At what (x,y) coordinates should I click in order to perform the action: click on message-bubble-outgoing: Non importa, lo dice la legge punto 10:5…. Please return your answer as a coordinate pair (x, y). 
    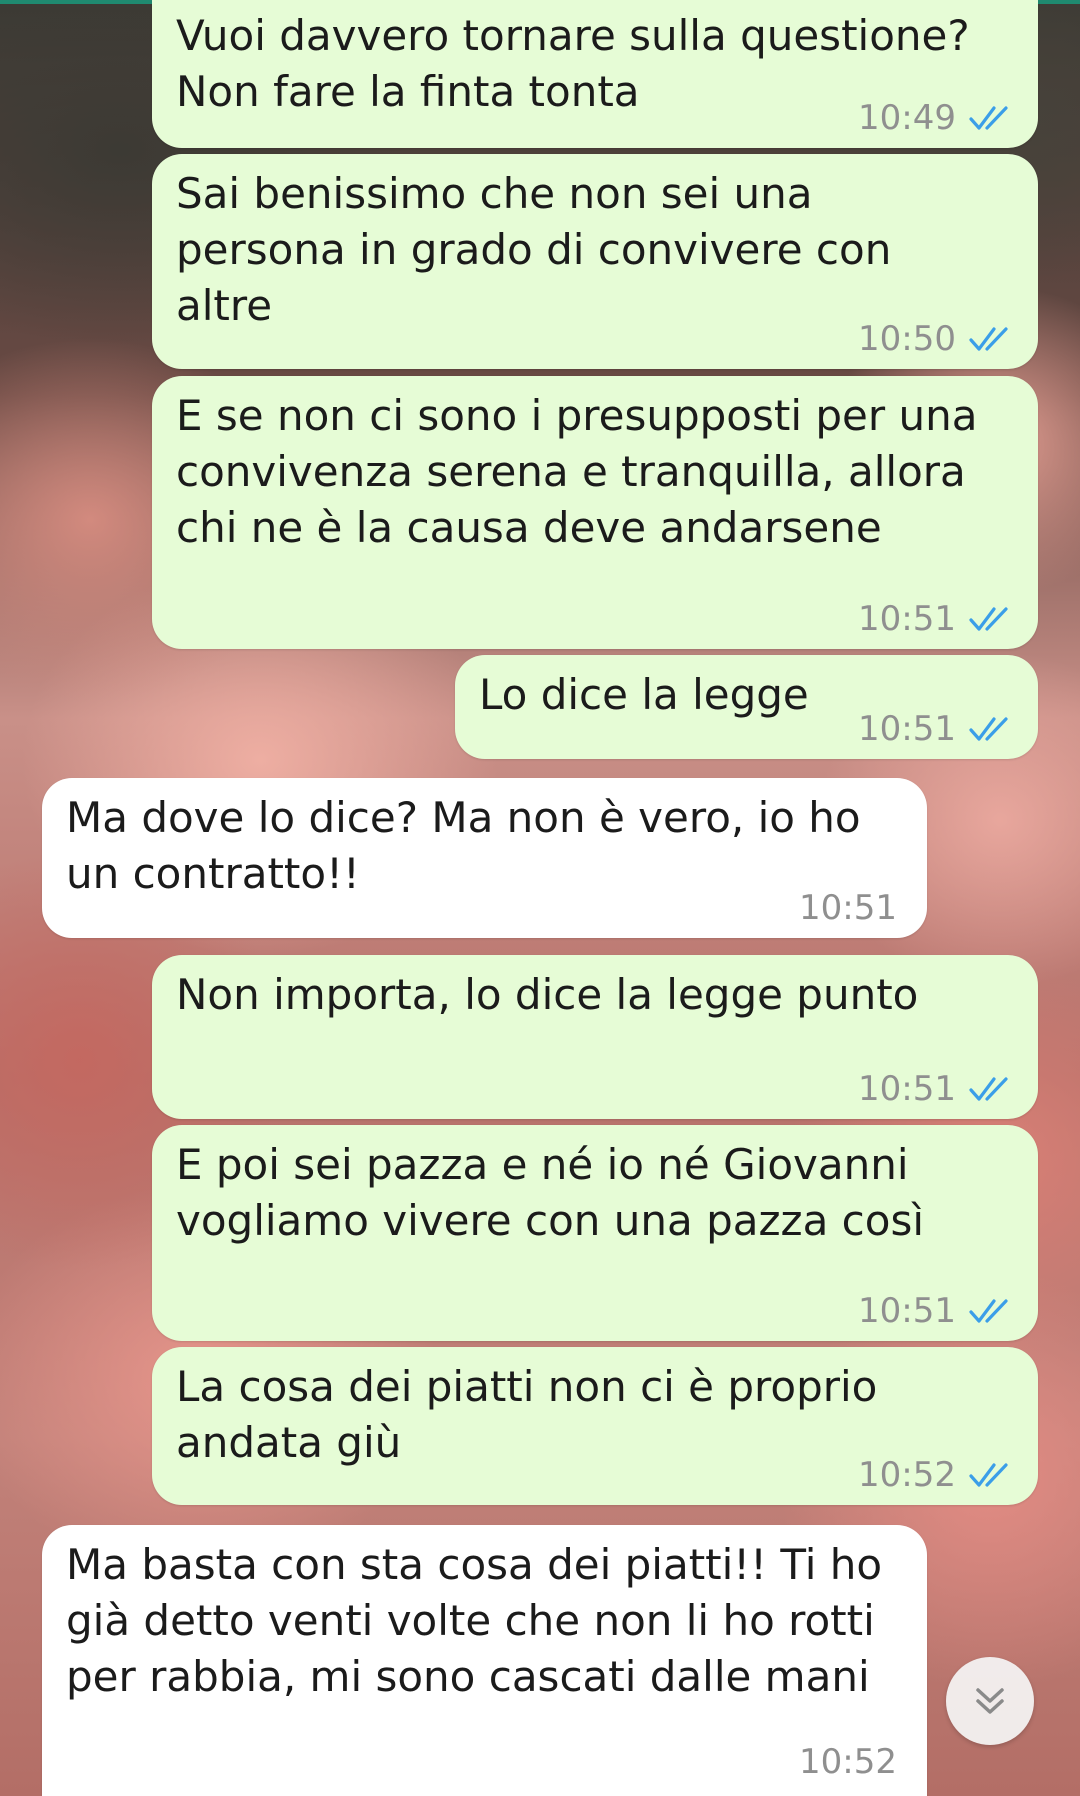
    Looking at the image, I should click on (595, 1037).